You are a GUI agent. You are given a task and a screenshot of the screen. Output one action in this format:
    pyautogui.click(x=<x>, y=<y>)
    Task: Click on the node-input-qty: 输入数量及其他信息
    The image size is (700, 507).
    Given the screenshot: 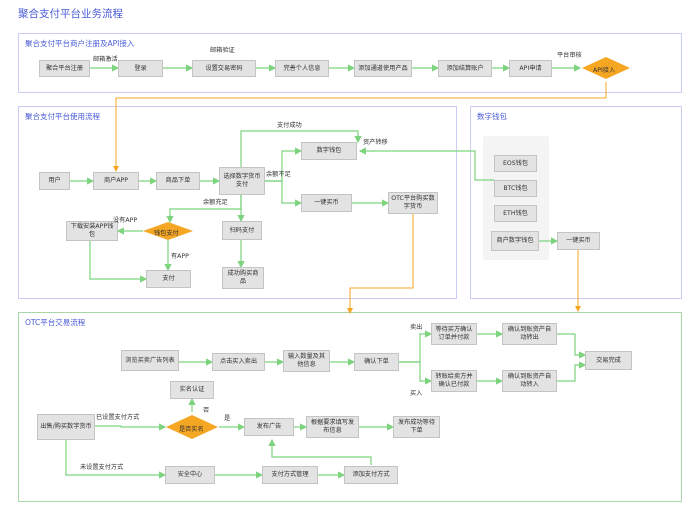 What is the action you would take?
    pyautogui.click(x=306, y=361)
    